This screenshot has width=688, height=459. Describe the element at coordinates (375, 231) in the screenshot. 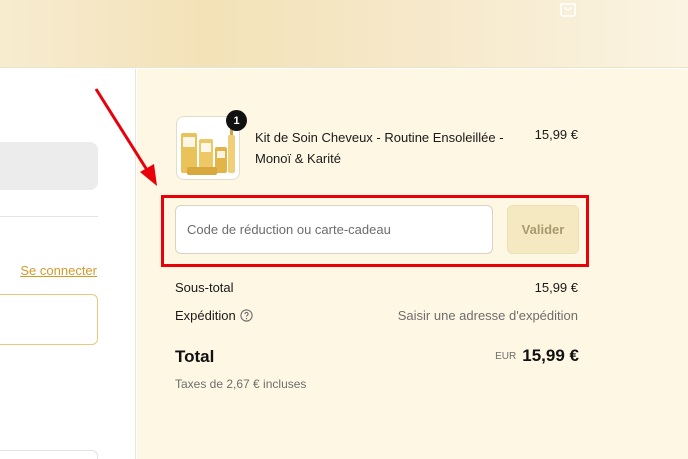

I see `highlight-box` at that location.